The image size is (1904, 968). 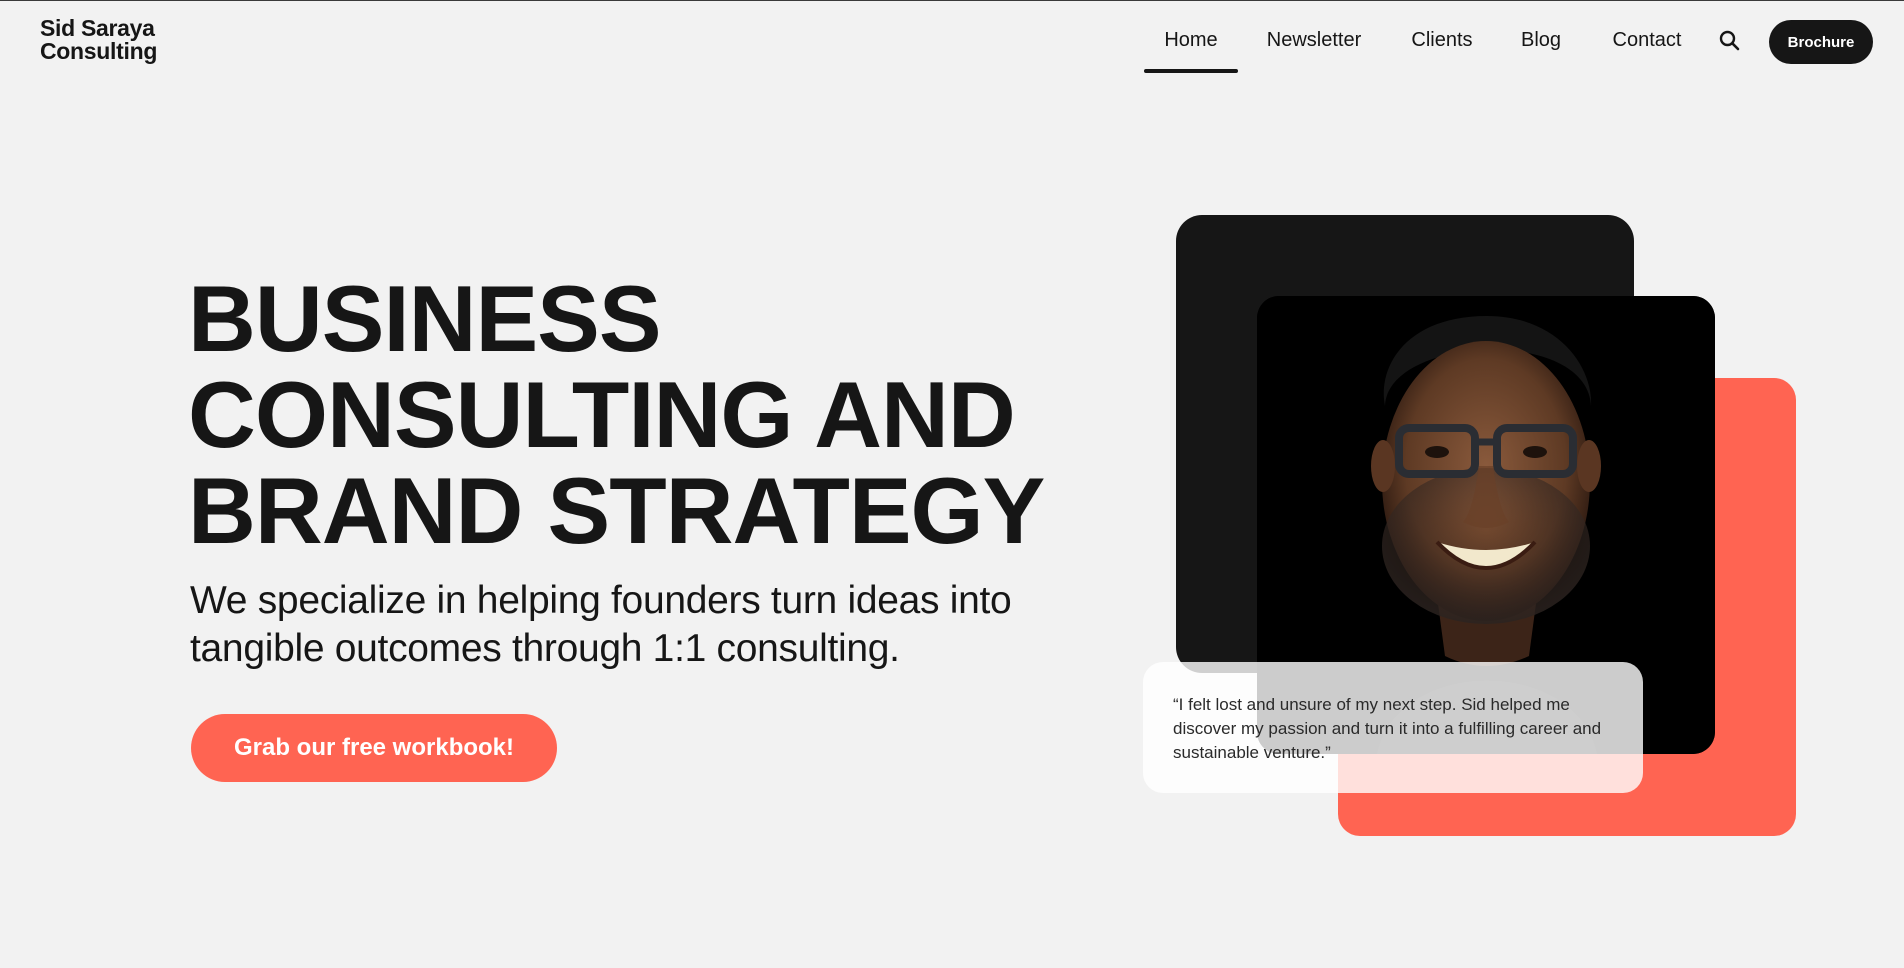 I want to click on nav-item-clients: Clients, so click(x=1442, y=37).